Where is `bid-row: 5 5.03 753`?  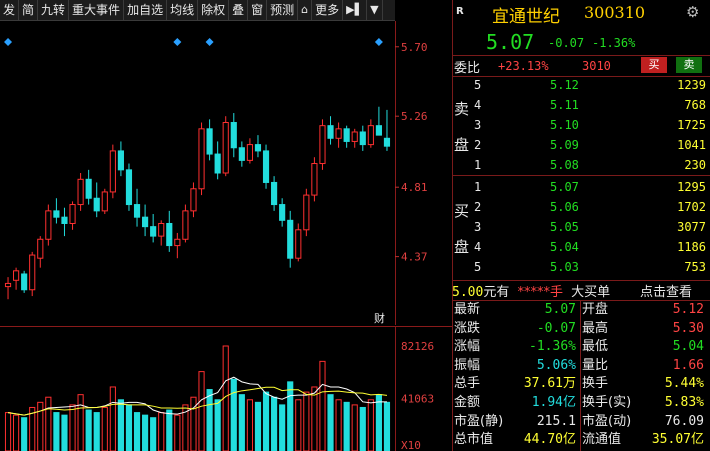 bid-row: 5 5.03 753 is located at coordinates (581, 267).